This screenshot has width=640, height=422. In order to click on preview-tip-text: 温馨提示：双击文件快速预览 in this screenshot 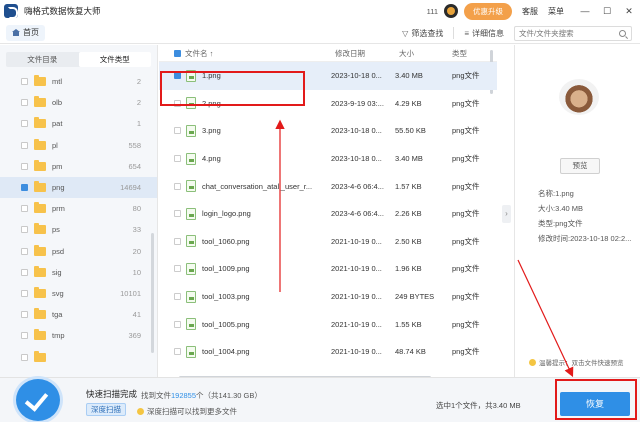, I will do `click(581, 363)`.